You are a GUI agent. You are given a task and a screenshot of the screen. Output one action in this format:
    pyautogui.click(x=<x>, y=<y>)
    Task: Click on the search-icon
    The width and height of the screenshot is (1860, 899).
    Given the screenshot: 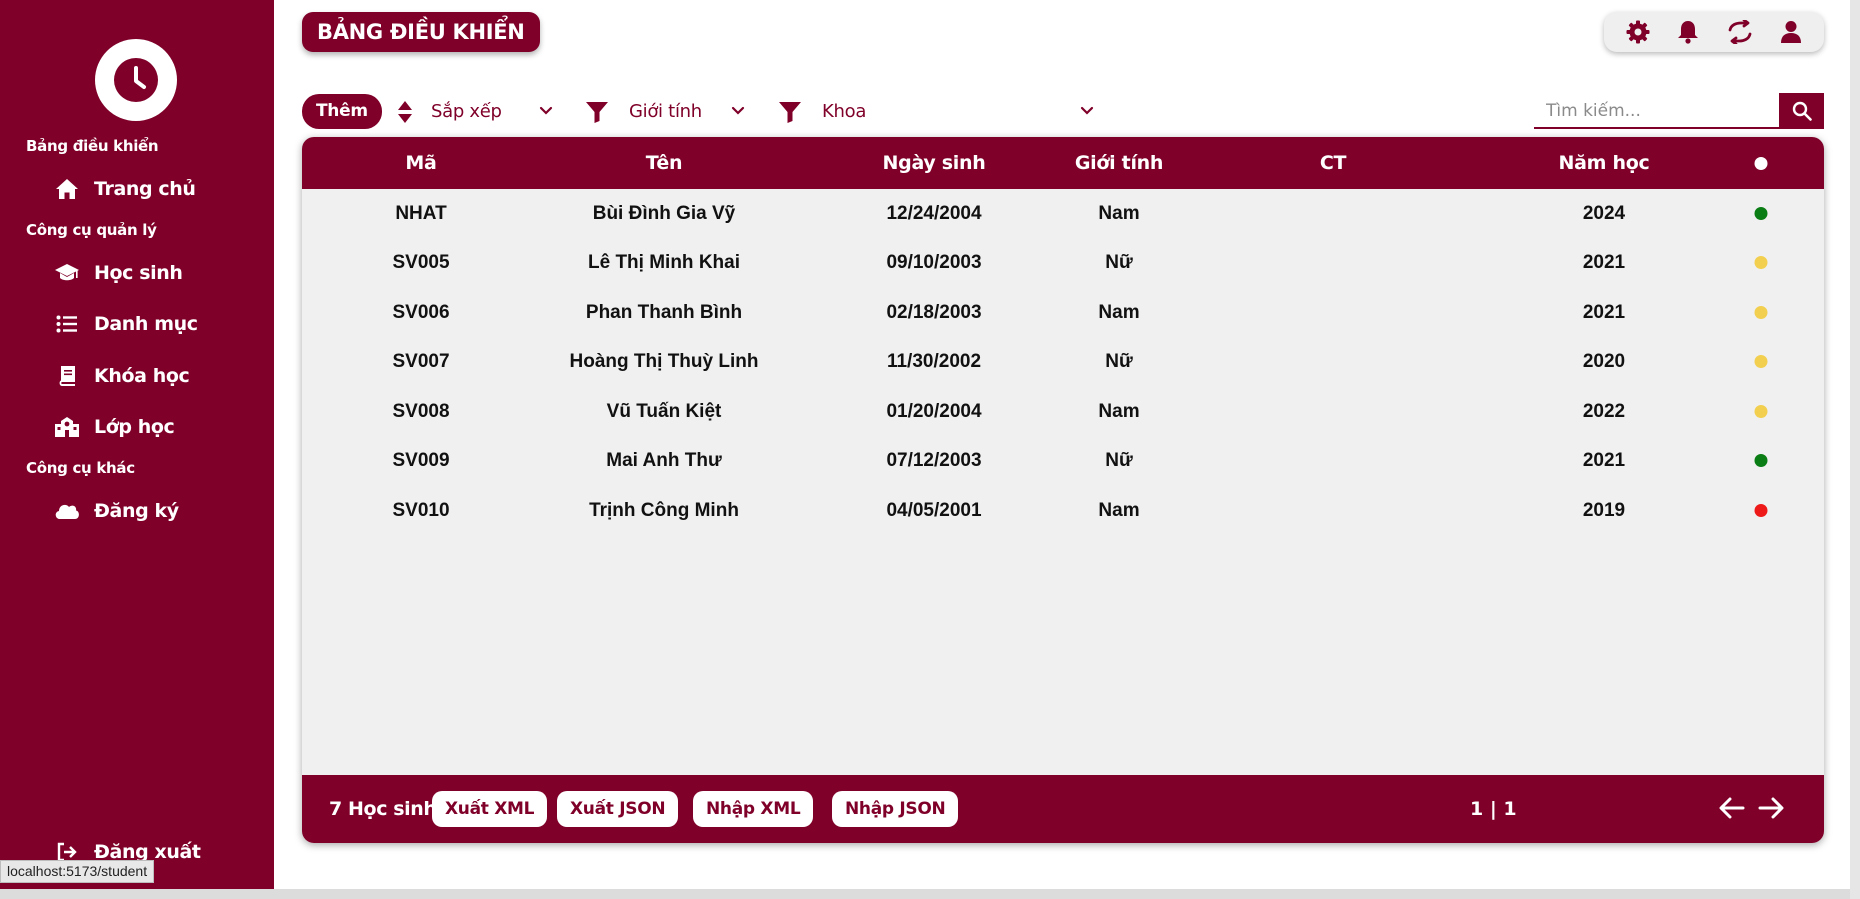 What is the action you would take?
    pyautogui.click(x=1802, y=111)
    